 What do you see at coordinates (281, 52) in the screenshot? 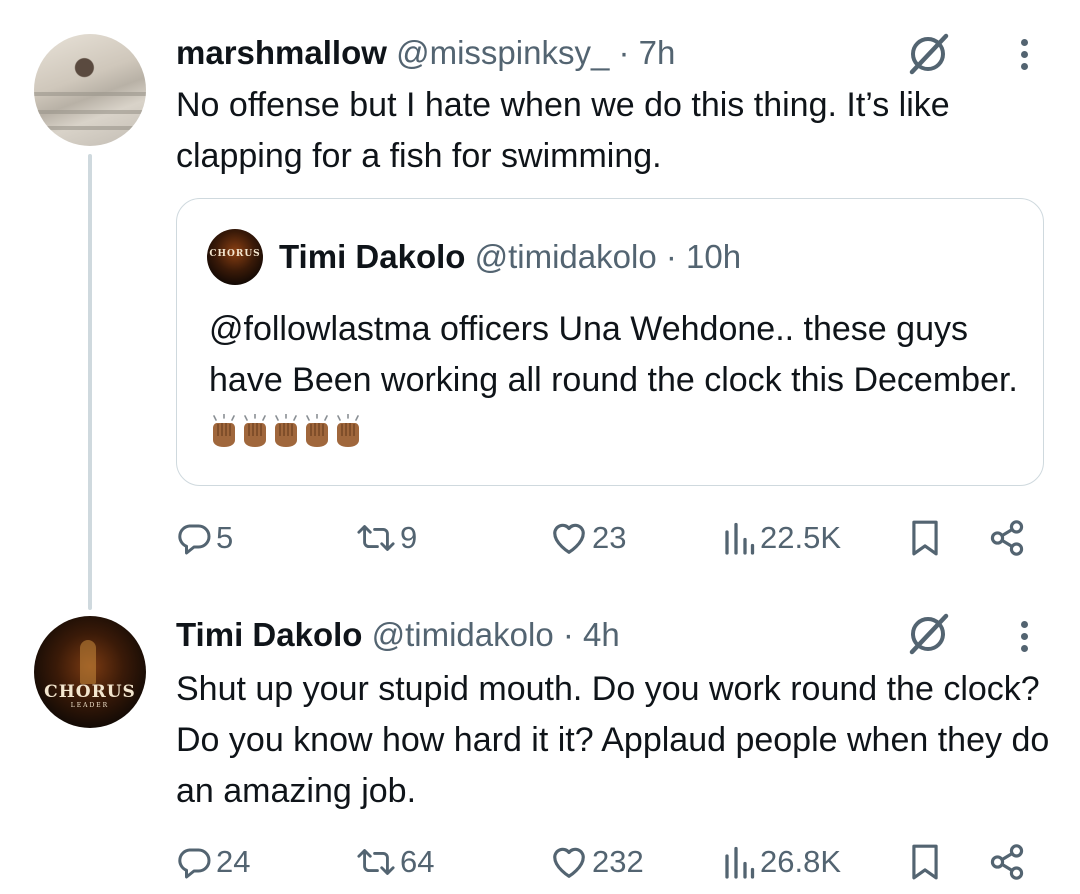
I see `display-name: marshmallow` at bounding box center [281, 52].